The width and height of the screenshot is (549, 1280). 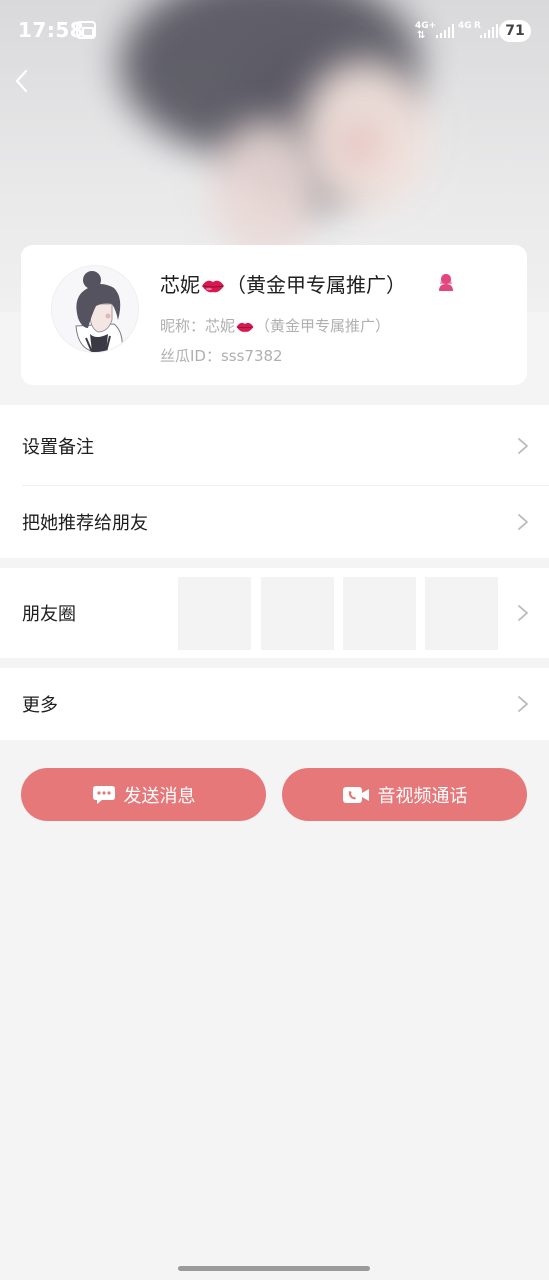 I want to click on video-call-button: 音视频通话, so click(x=404, y=794).